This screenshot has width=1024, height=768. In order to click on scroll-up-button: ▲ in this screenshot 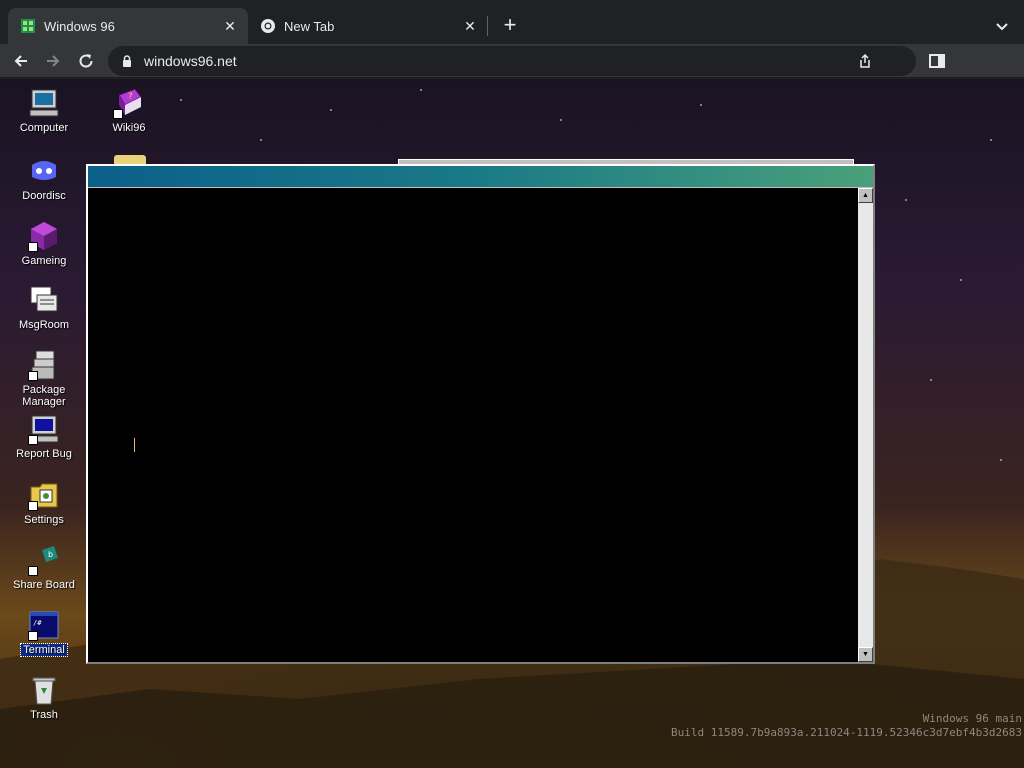, I will do `click(865, 195)`.